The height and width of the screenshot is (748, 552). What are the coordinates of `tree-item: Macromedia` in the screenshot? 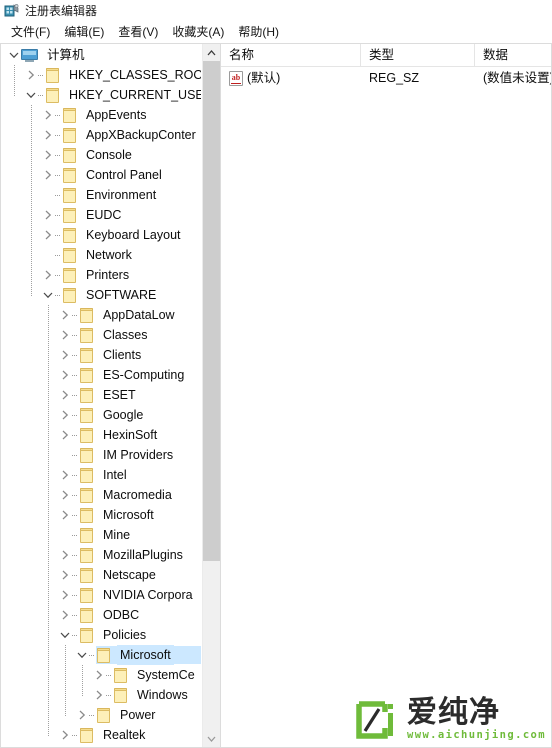 It's located at (101, 495).